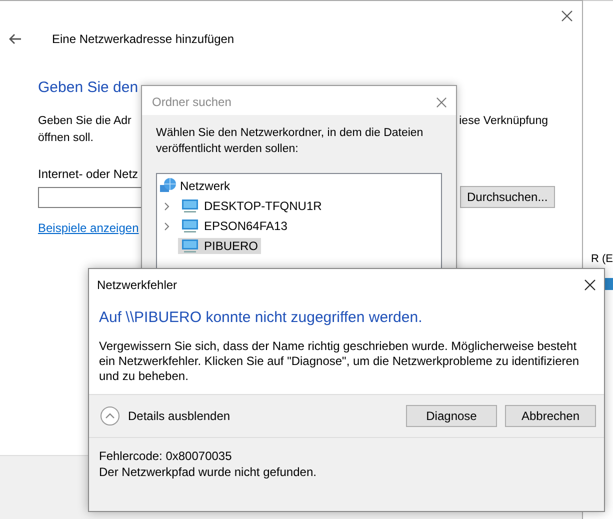 Image resolution: width=613 pixels, height=519 pixels. What do you see at coordinates (299, 246) in the screenshot?
I see `tree-row: PIBUERO` at bounding box center [299, 246].